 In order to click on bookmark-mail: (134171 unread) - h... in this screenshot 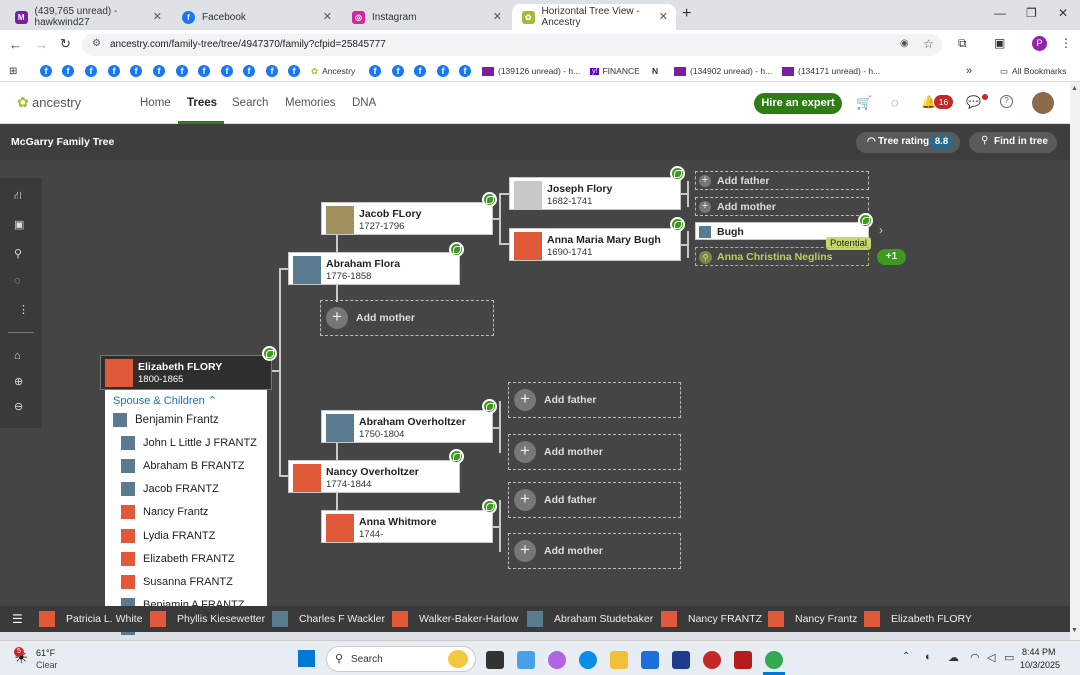, I will do `click(831, 71)`.